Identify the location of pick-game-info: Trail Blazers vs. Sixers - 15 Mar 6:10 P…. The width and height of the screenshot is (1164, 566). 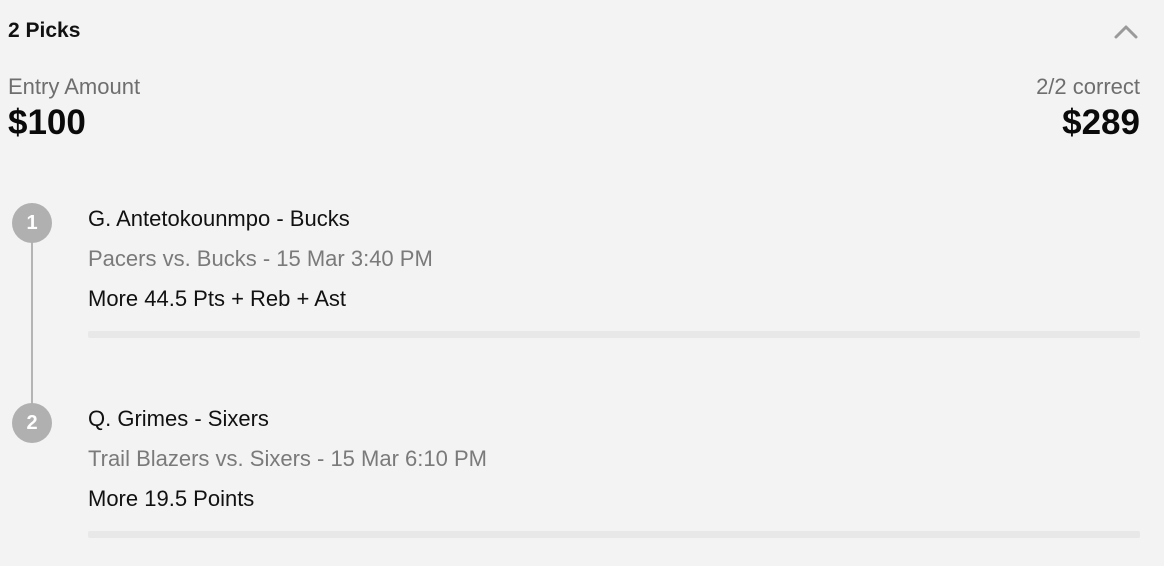
(287, 458).